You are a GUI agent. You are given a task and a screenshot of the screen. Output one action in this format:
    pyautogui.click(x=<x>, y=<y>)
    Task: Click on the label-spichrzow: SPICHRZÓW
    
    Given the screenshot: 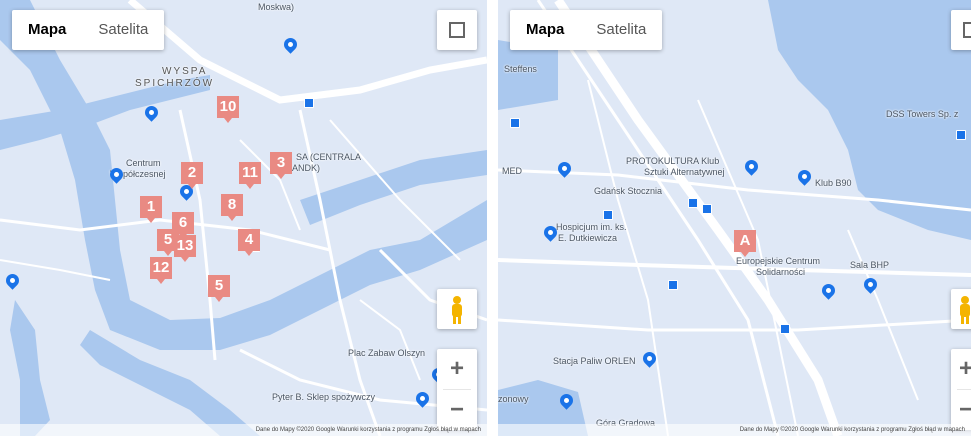 What is the action you would take?
    pyautogui.click(x=175, y=83)
    